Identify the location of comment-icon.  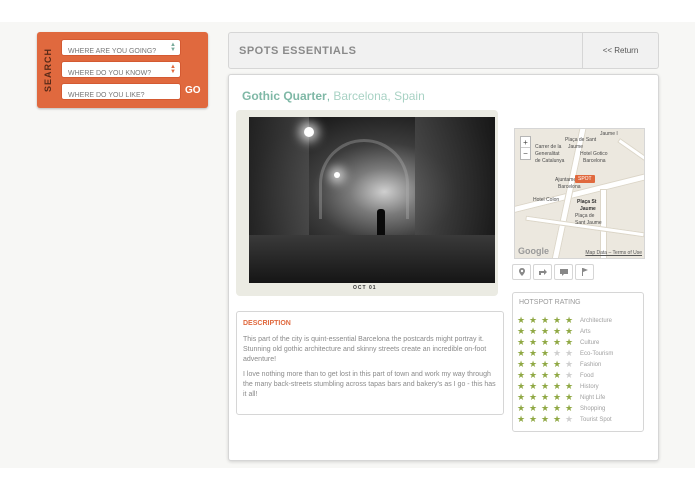
(563, 272).